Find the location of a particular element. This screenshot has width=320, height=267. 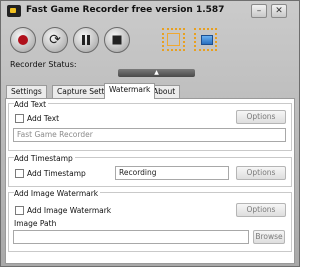

add-timestamp-group-title: Add Timestamp is located at coordinates (44, 158).